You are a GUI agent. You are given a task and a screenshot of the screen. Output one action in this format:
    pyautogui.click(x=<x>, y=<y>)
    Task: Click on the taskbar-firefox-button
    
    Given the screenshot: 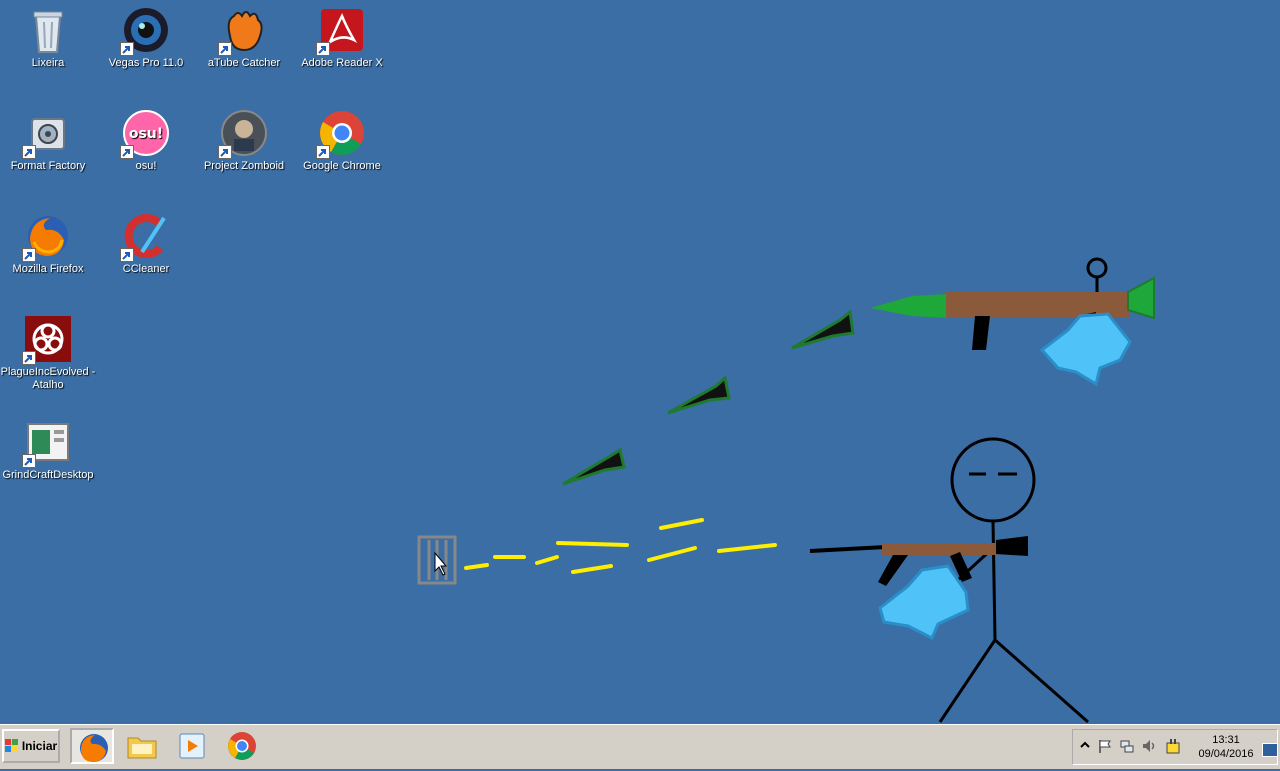 What is the action you would take?
    pyautogui.click(x=92, y=746)
    